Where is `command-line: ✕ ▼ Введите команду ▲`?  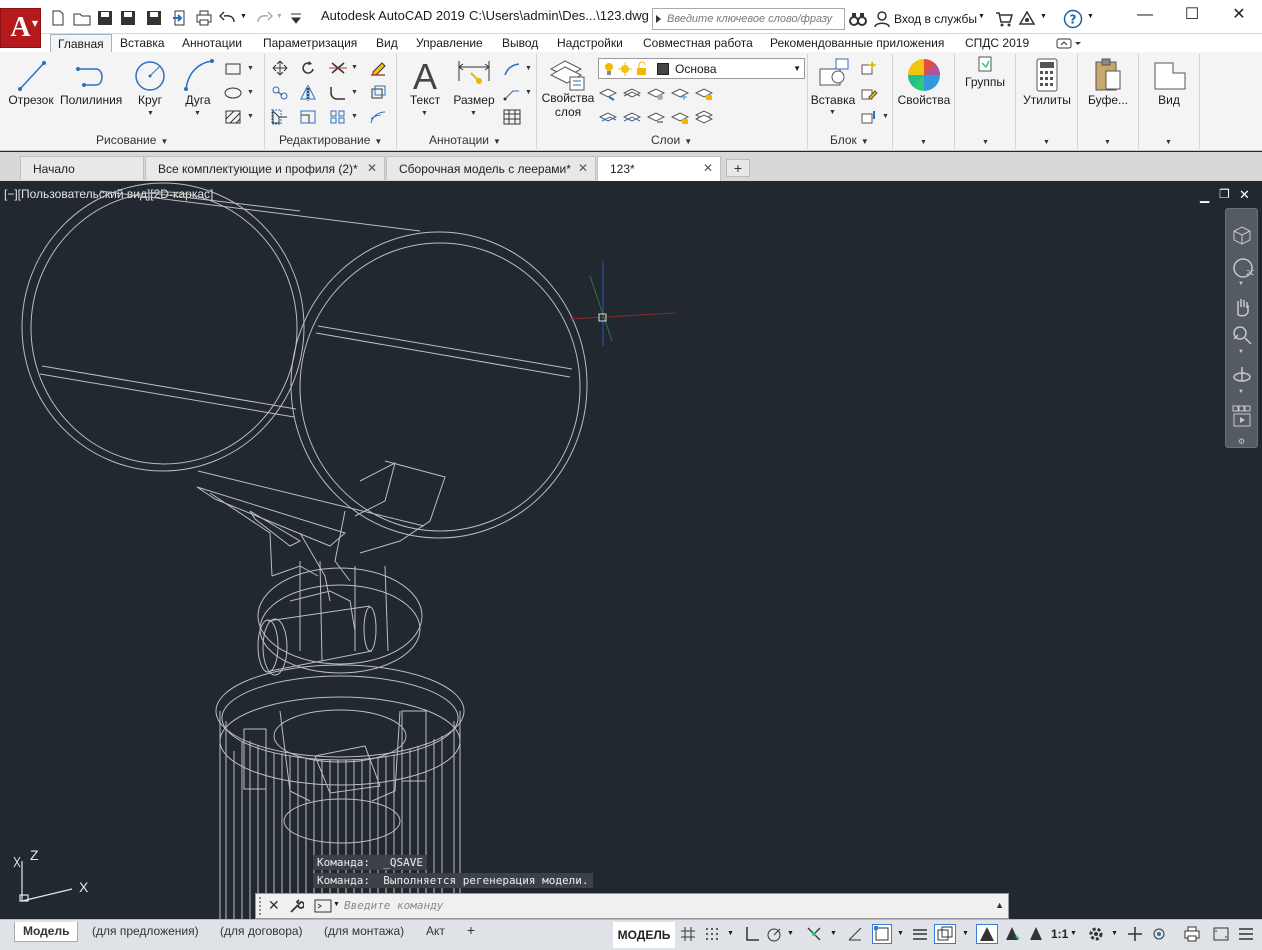 command-line: ✕ ▼ Введите команду ▲ is located at coordinates (632, 906).